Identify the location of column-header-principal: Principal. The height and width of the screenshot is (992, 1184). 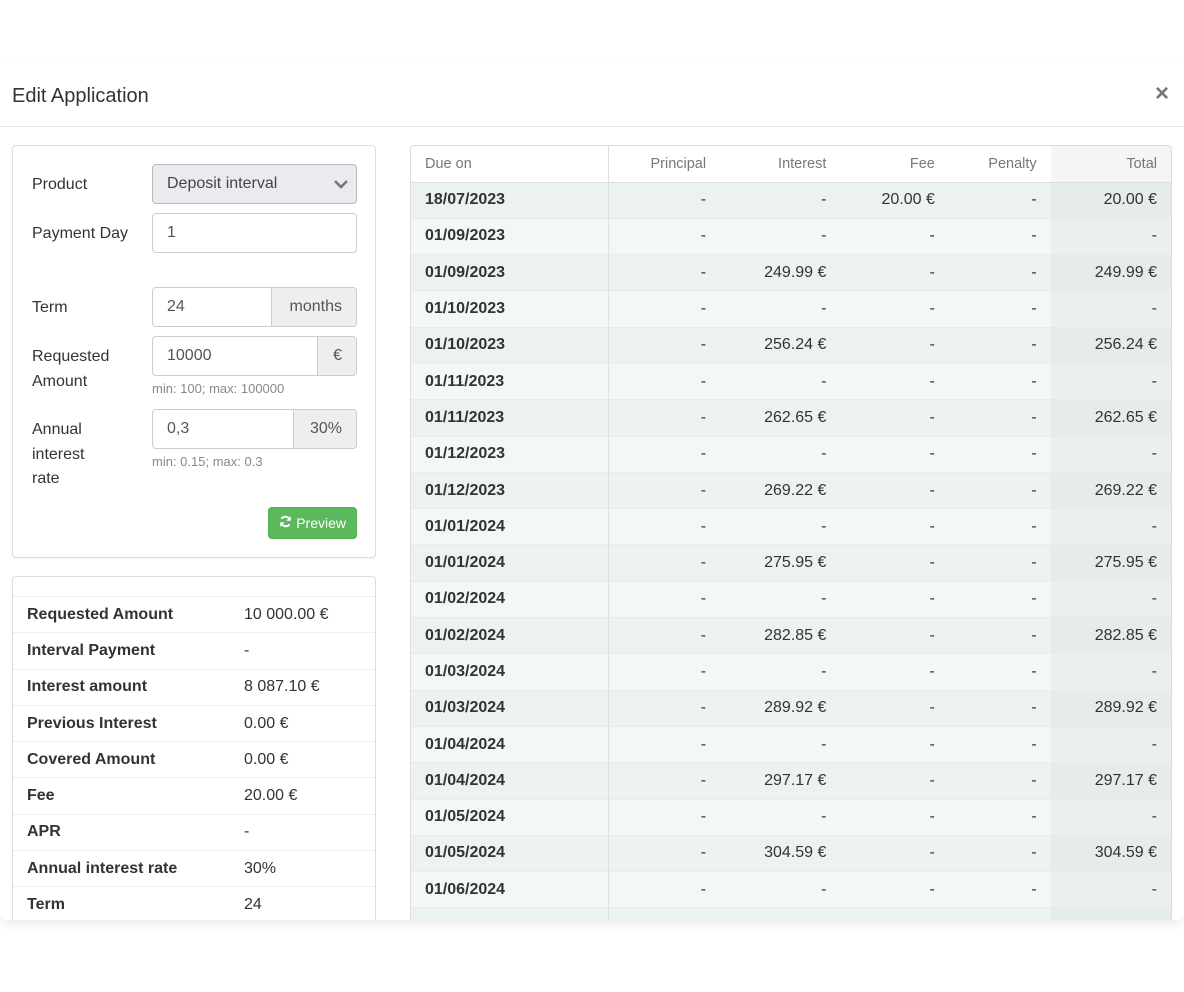
(664, 164).